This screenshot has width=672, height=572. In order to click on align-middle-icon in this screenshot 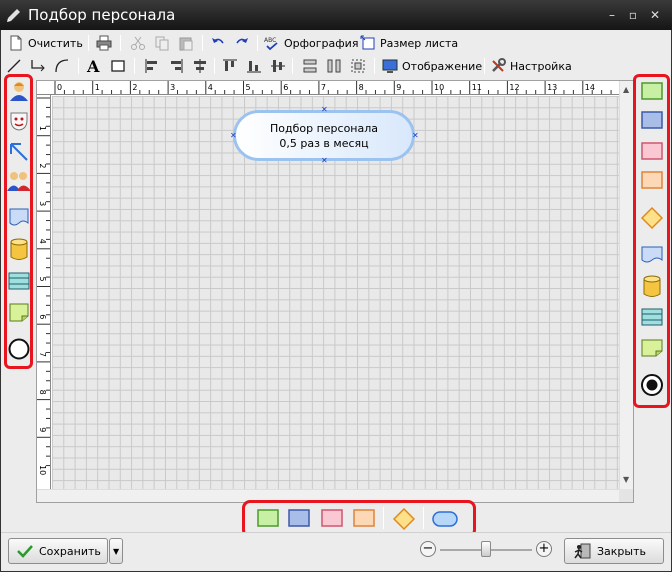, I will do `click(278, 66)`.